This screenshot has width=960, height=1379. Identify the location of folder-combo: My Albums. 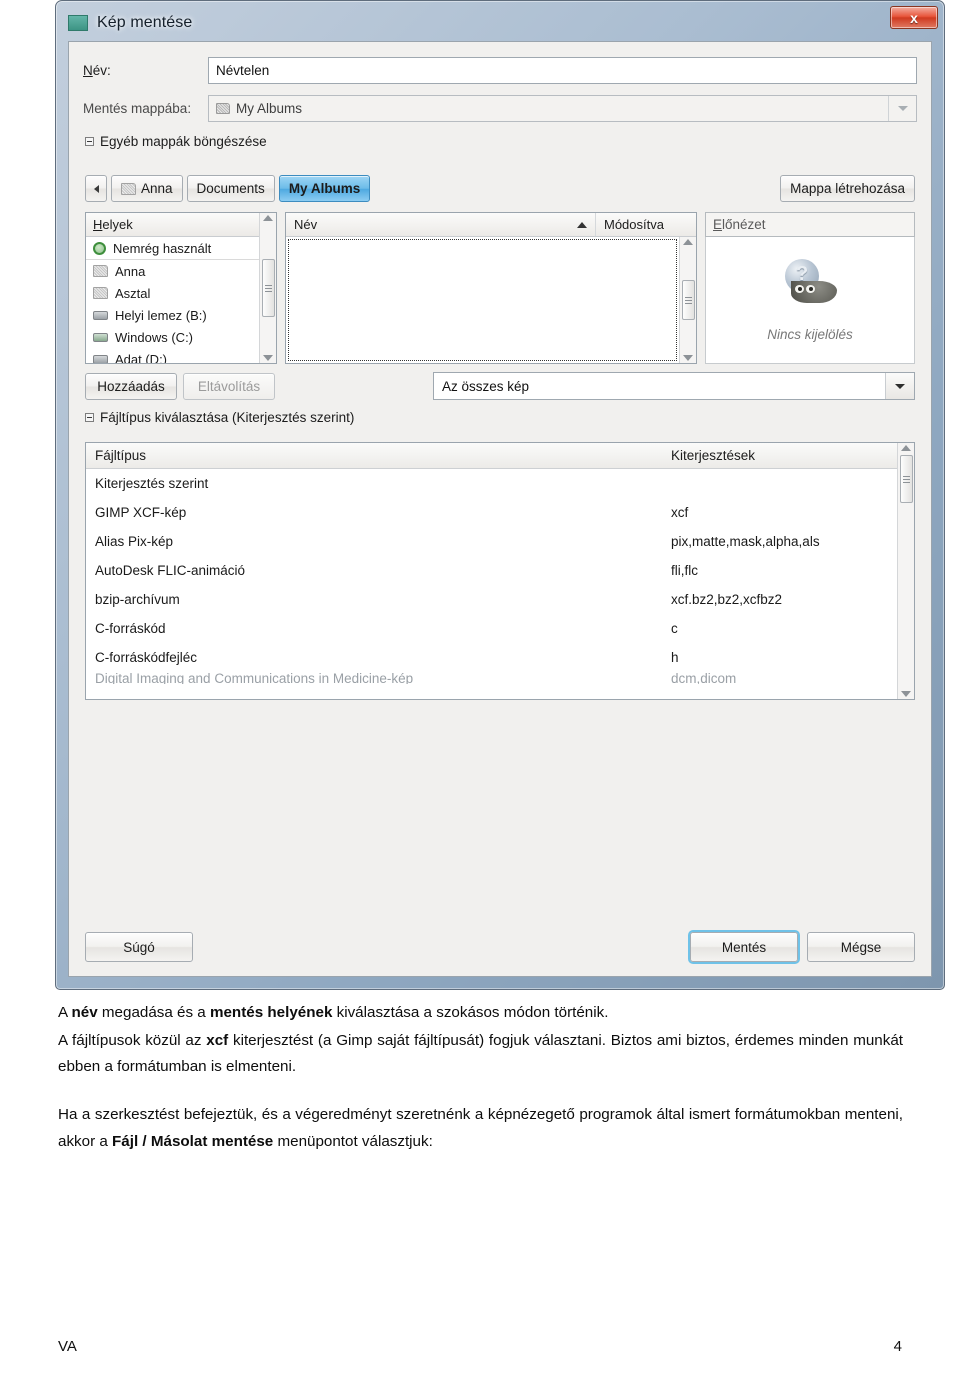
(562, 108).